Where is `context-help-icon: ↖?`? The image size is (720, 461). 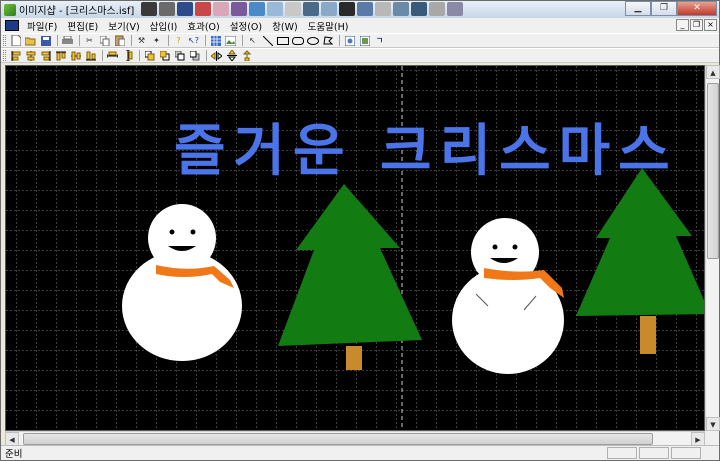 context-help-icon: ↖? is located at coordinates (193, 41).